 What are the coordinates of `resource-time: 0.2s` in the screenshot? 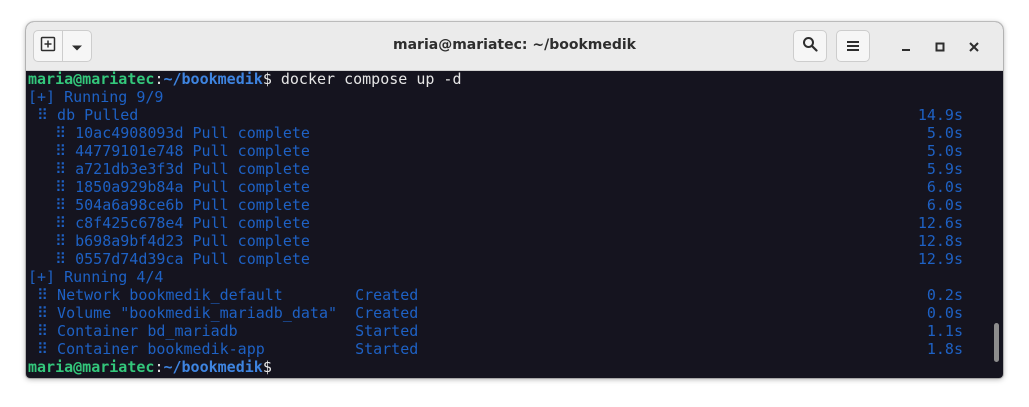 It's located at (944, 295).